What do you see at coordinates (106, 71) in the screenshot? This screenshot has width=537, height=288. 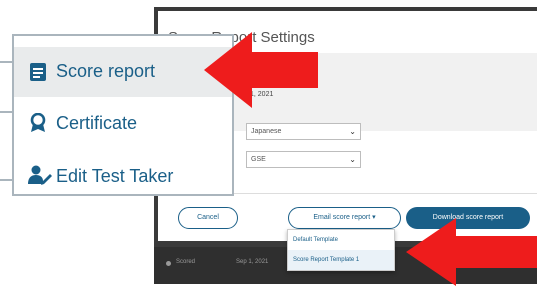 I see `score-report-label: Score report` at bounding box center [106, 71].